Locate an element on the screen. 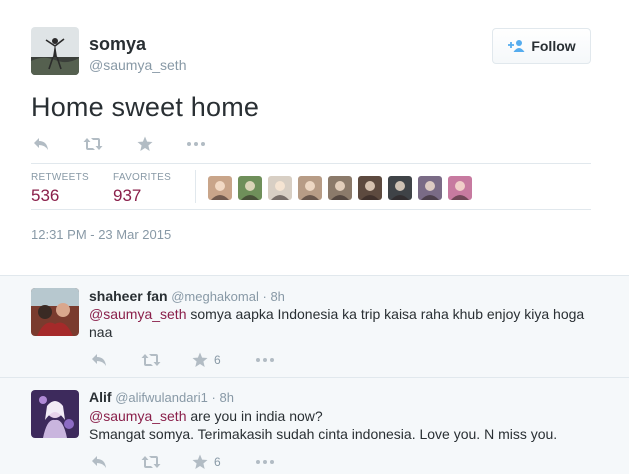  author-handle: @saumya_seth is located at coordinates (137, 65).